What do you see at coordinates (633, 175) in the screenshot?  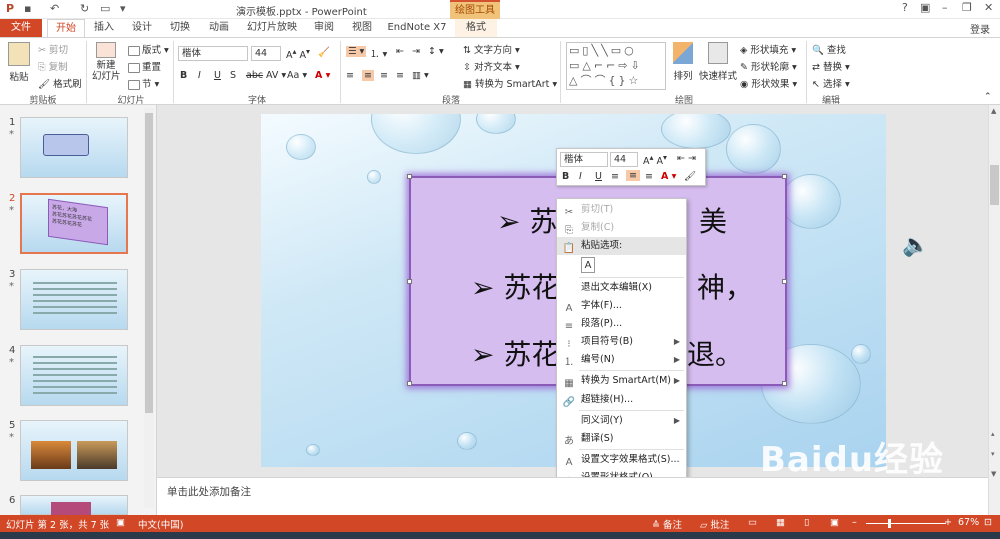 I see `mini-align-center-button: ≡` at bounding box center [633, 175].